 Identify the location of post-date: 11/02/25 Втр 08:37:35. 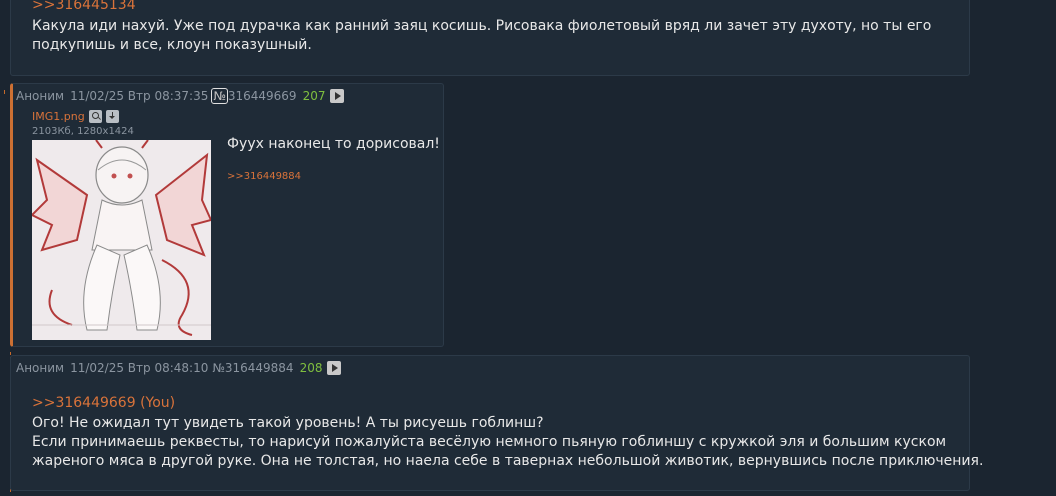
(139, 96).